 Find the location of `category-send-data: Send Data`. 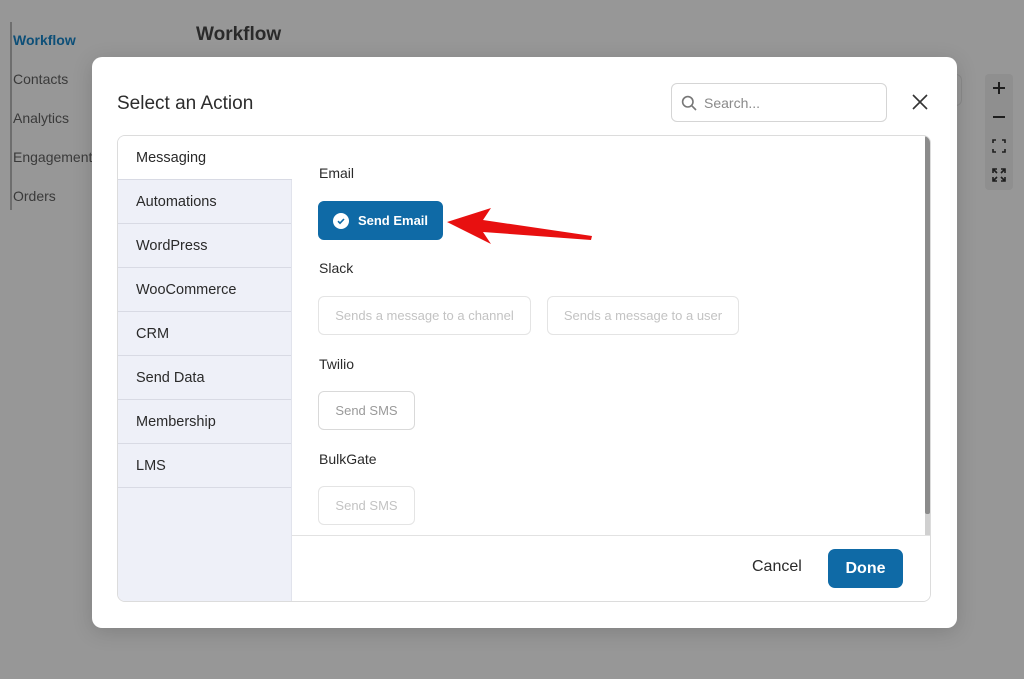

category-send-data: Send Data is located at coordinates (204, 378).